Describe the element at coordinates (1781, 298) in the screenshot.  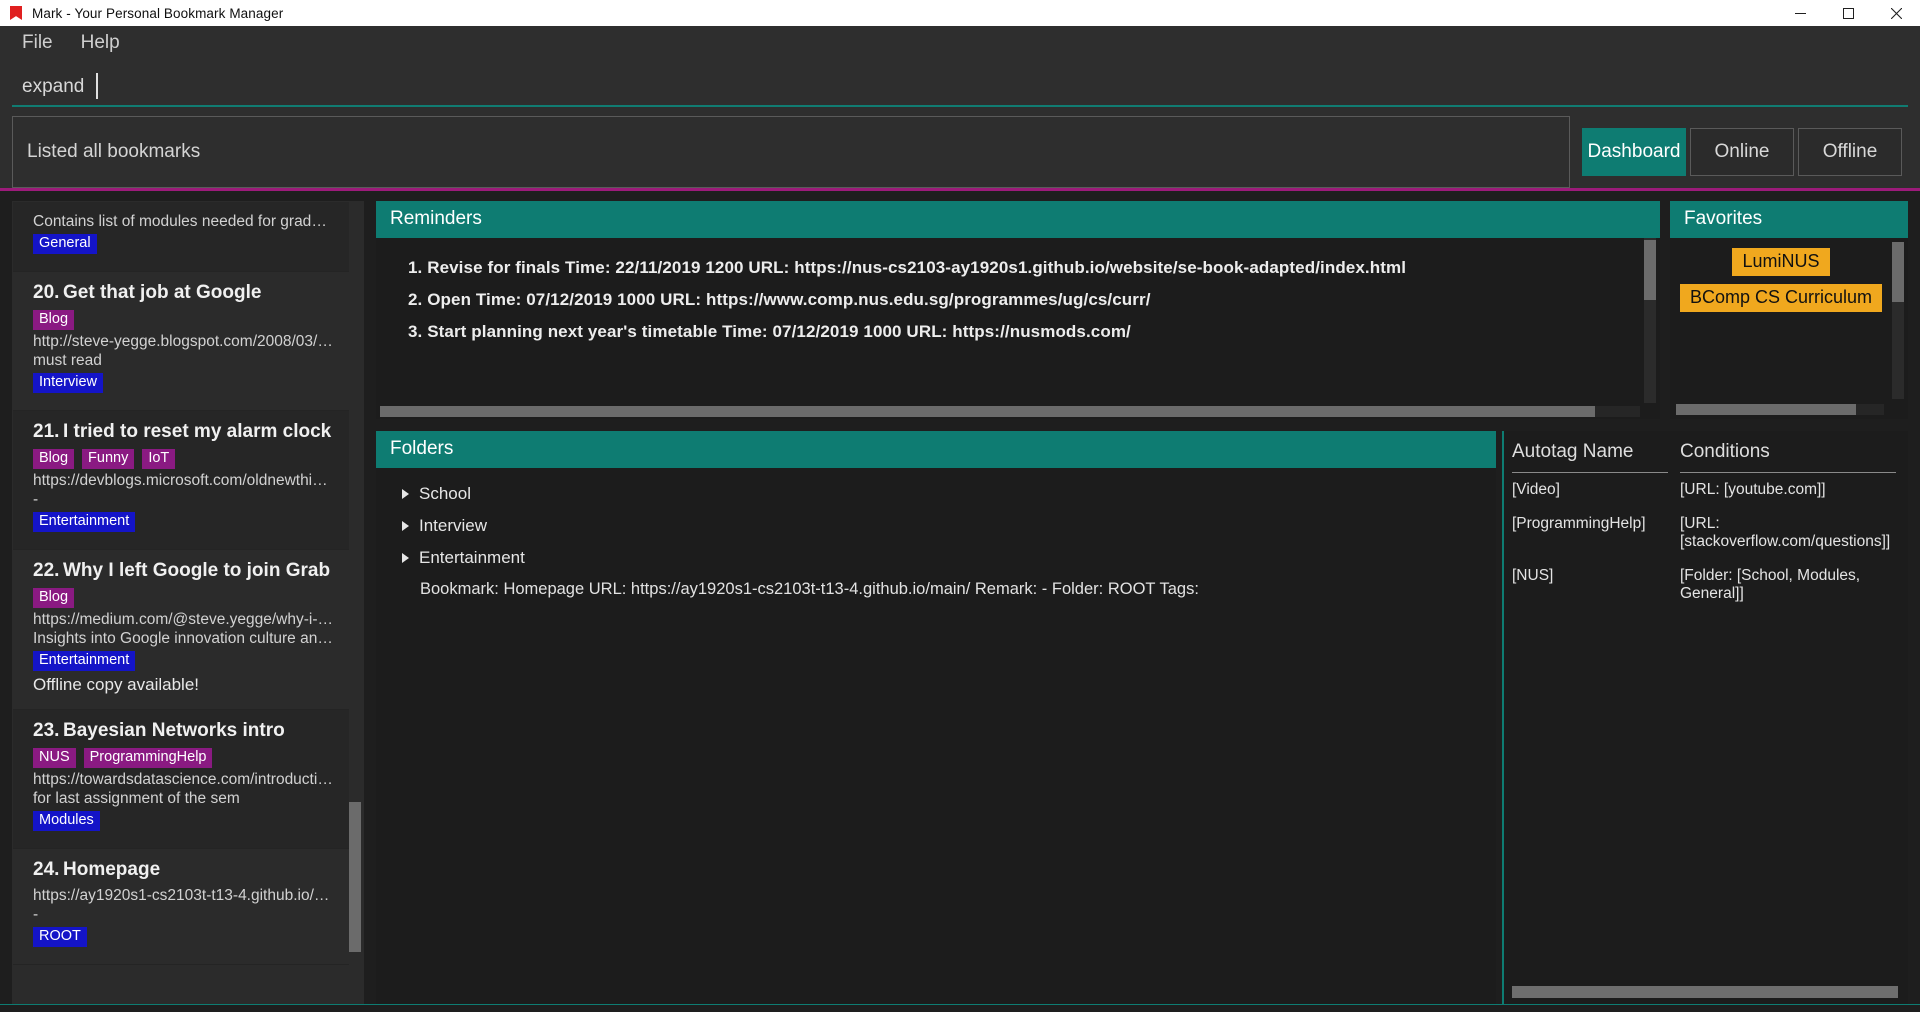
I see `favorite-chip: BComp CS Curriculum` at that location.